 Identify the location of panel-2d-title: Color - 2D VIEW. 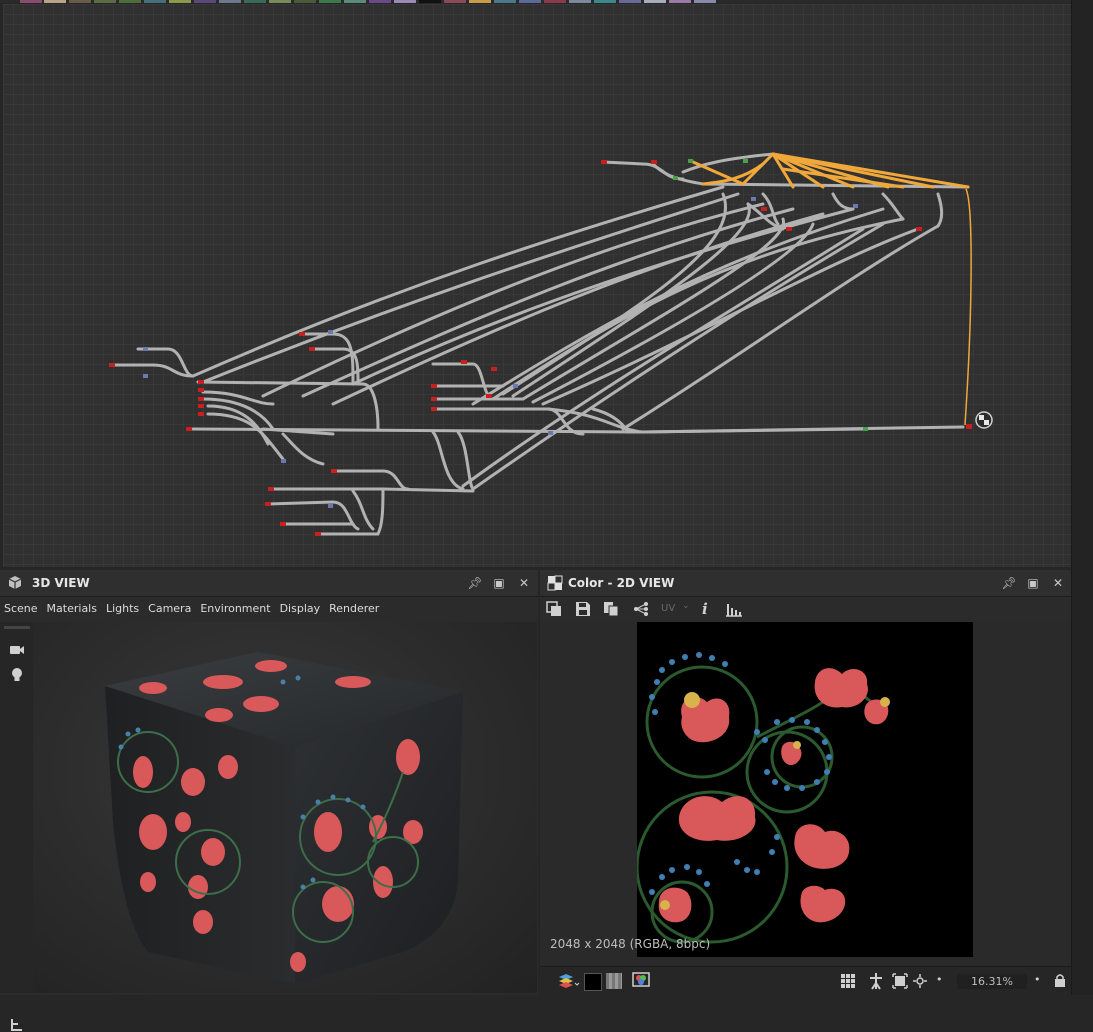
(621, 583).